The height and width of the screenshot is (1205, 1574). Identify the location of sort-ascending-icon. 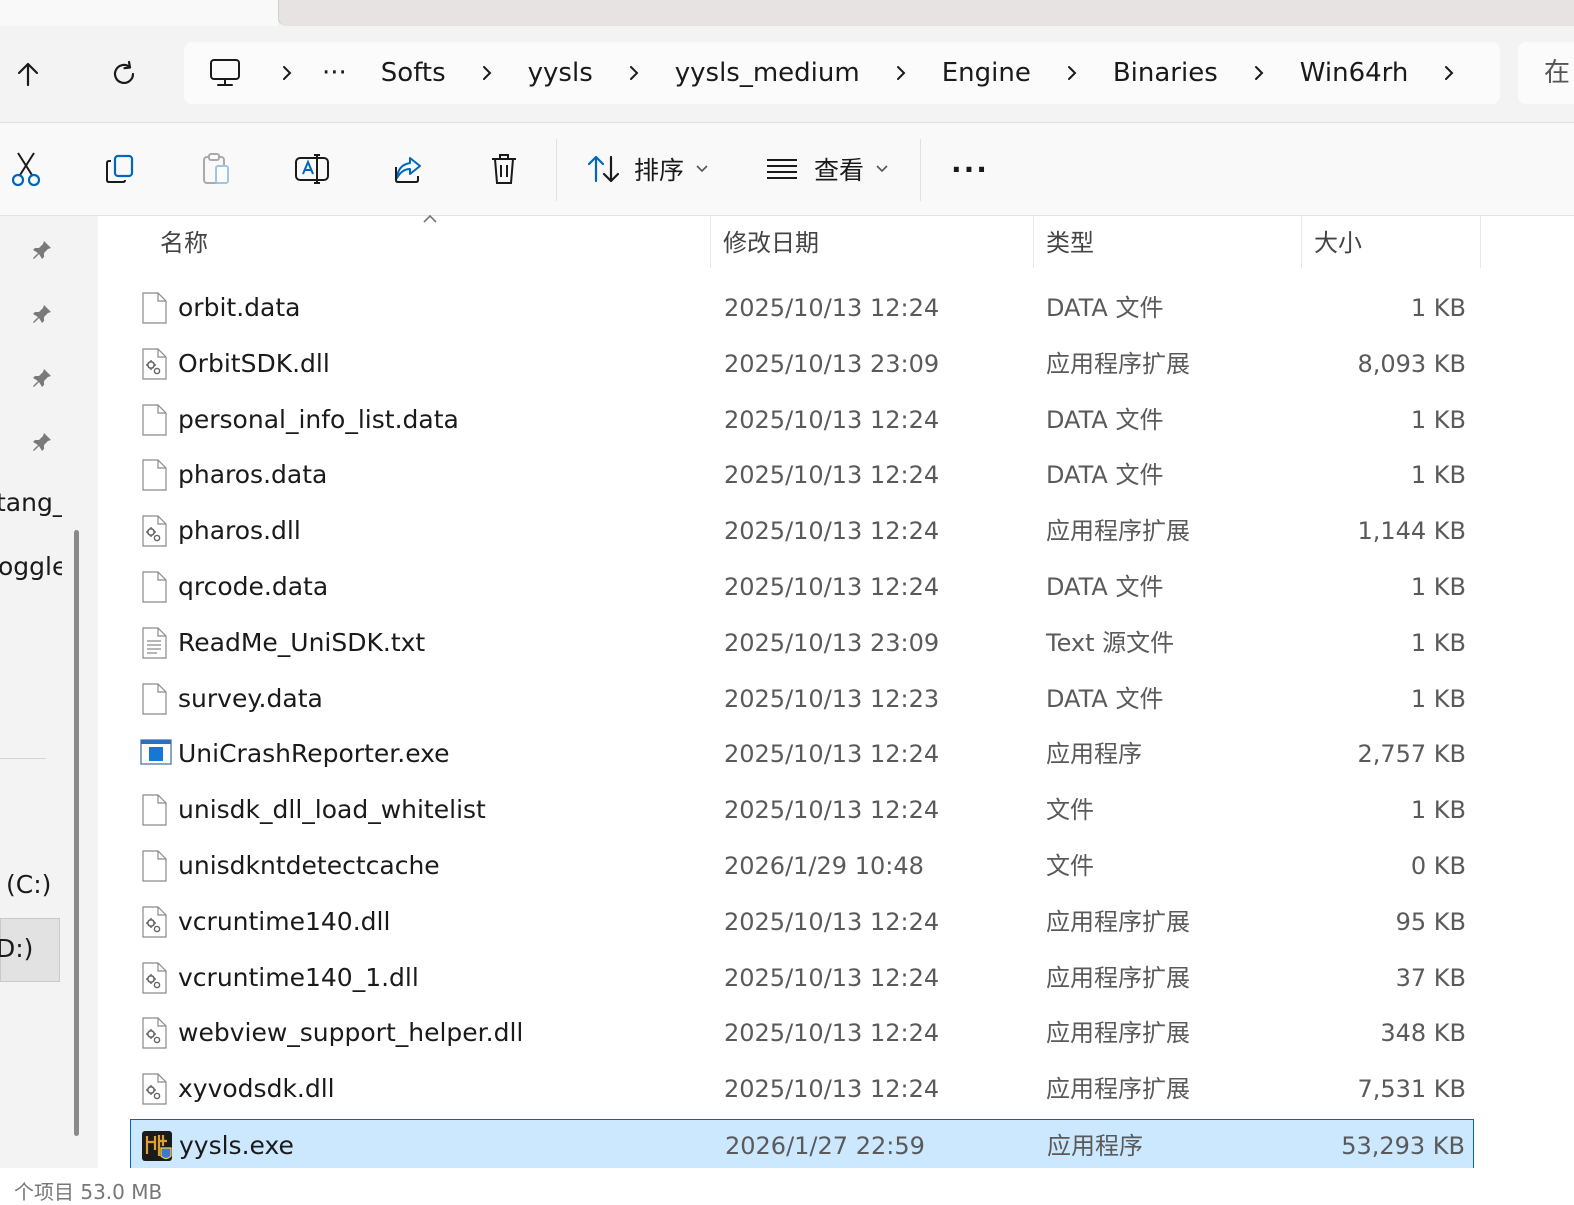
(430, 218).